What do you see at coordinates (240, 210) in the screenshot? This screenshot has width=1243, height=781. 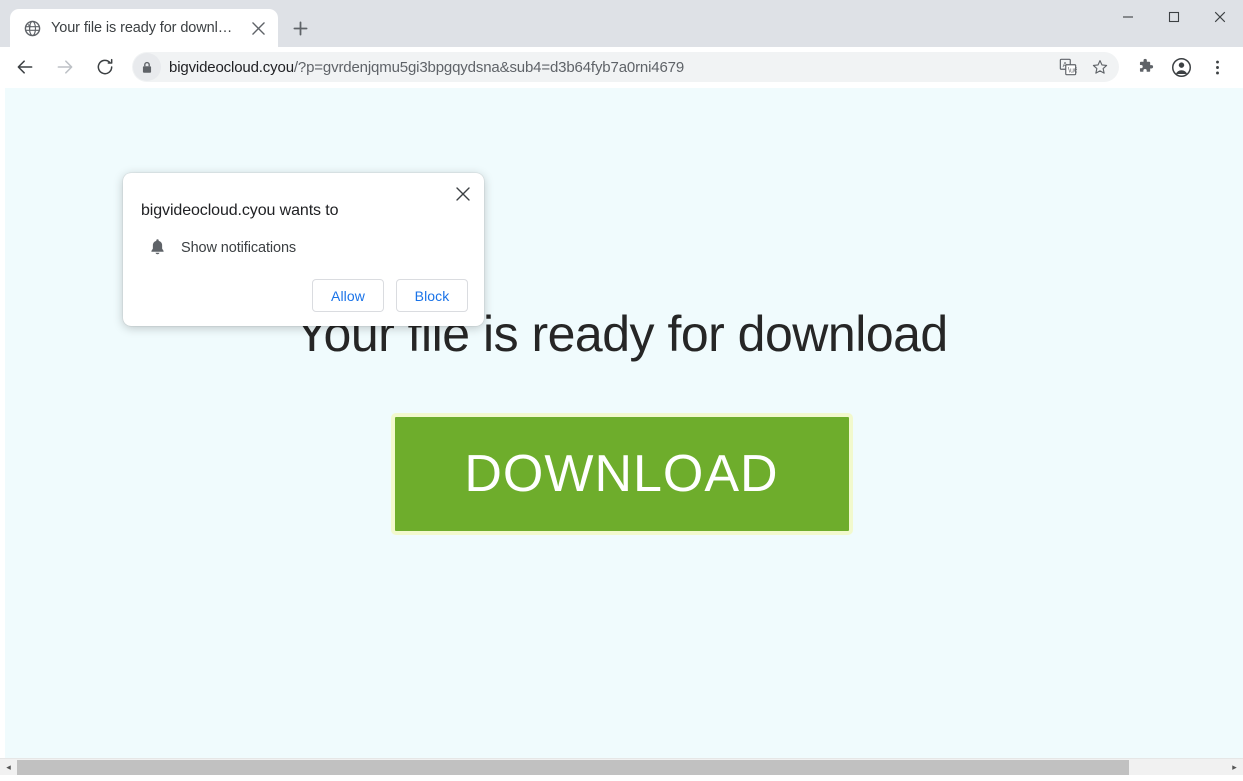 I see `permission-dialog-title: bigvideocloud.cyou wants to` at bounding box center [240, 210].